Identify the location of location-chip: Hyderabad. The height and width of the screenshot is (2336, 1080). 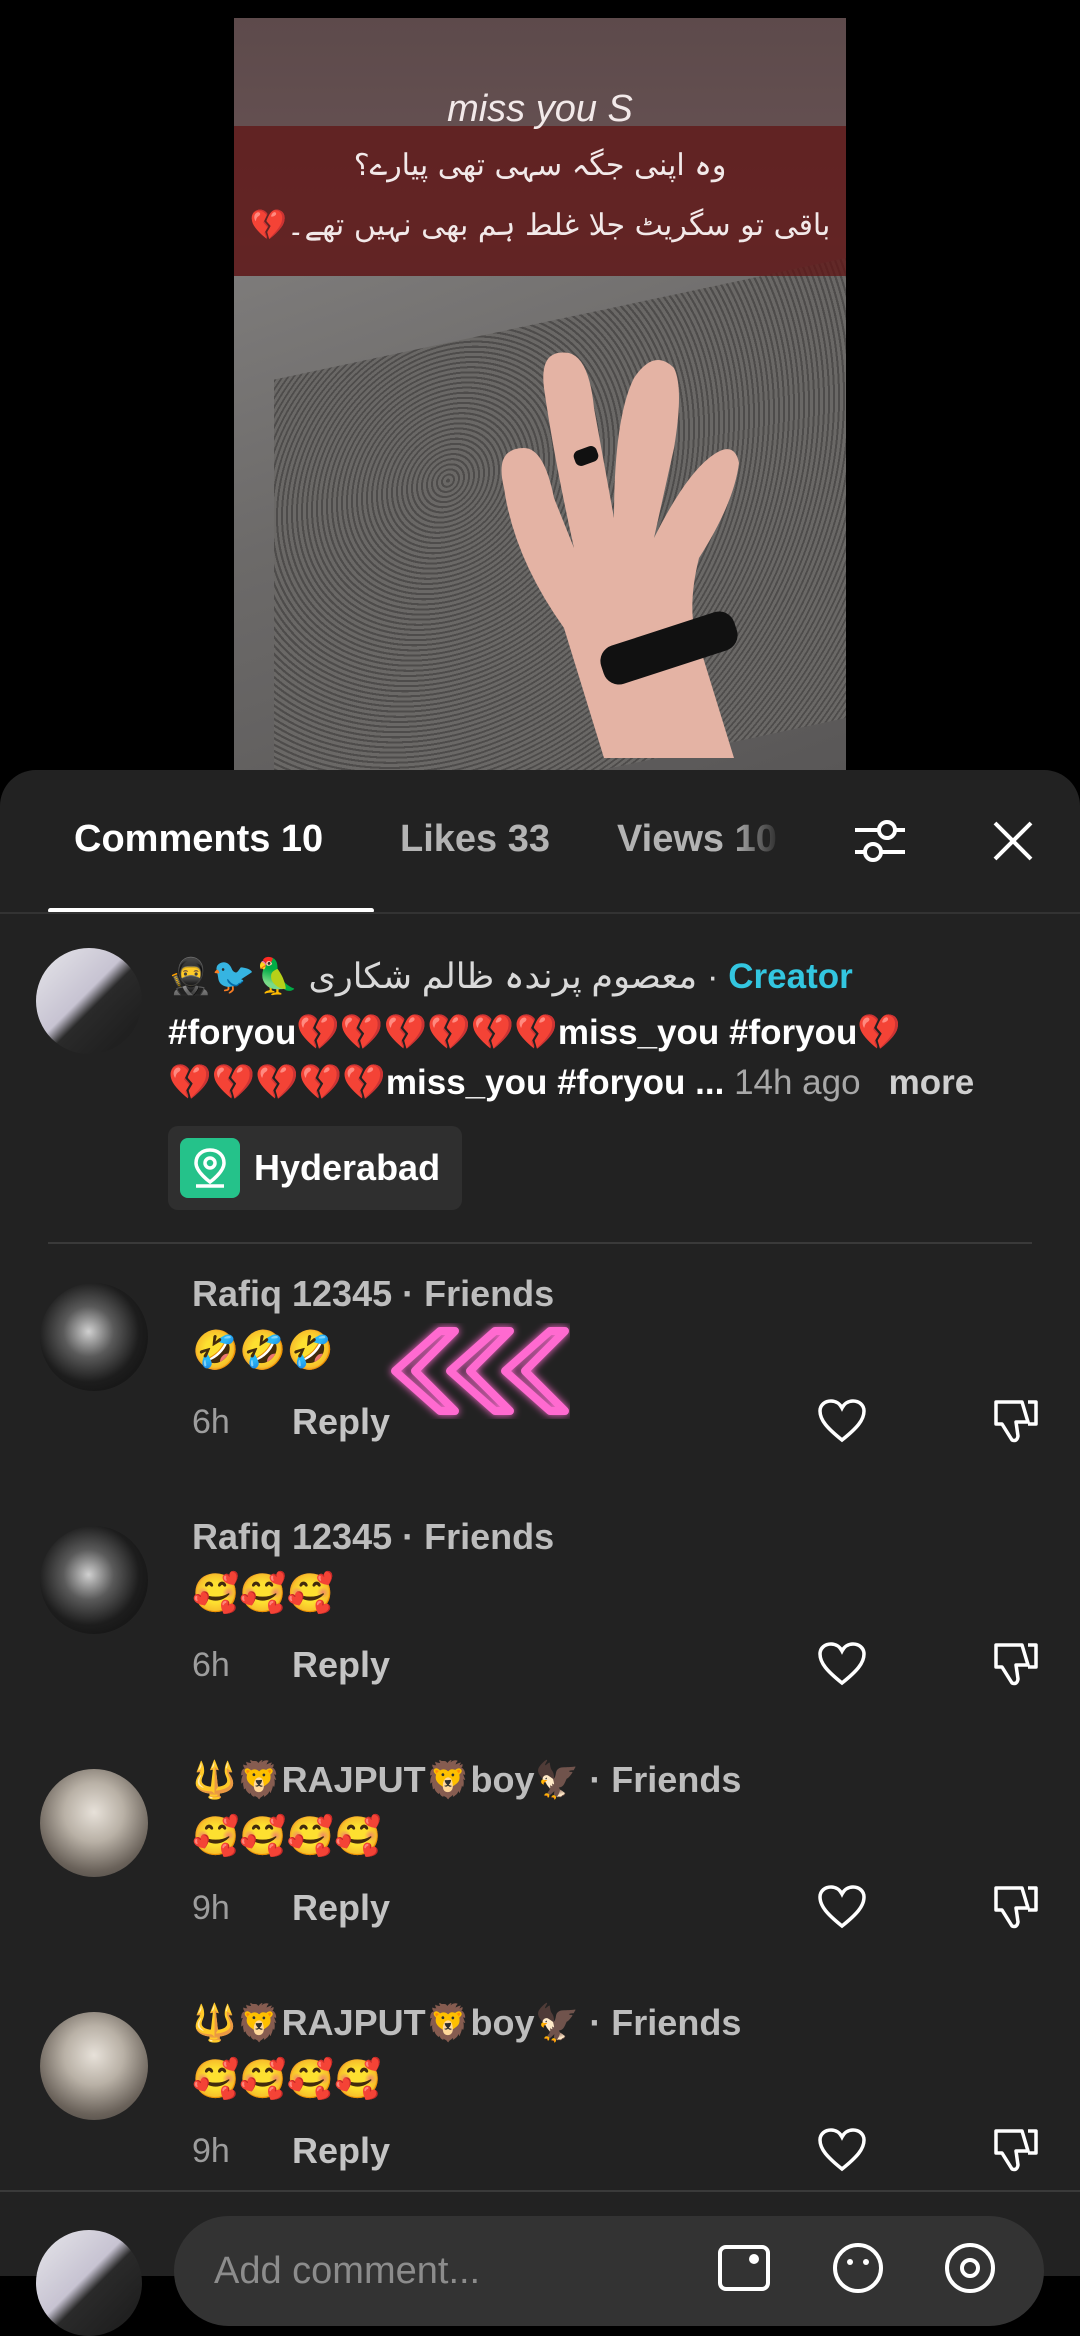
(315, 1168).